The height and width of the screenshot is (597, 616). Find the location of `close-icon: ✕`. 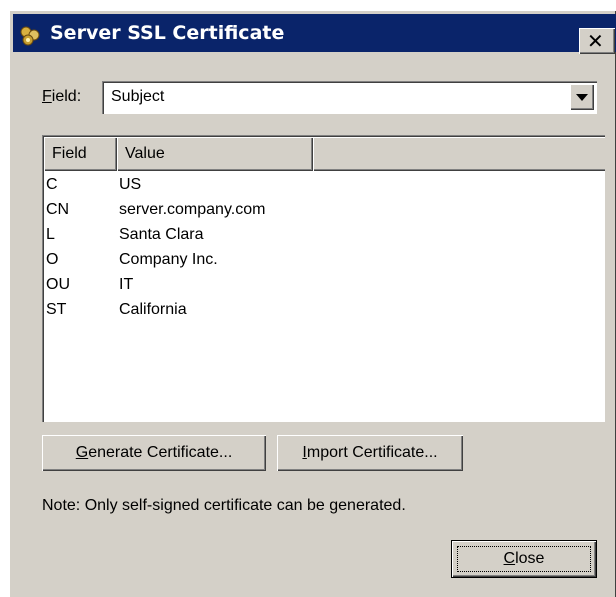

close-icon: ✕ is located at coordinates (595, 41).